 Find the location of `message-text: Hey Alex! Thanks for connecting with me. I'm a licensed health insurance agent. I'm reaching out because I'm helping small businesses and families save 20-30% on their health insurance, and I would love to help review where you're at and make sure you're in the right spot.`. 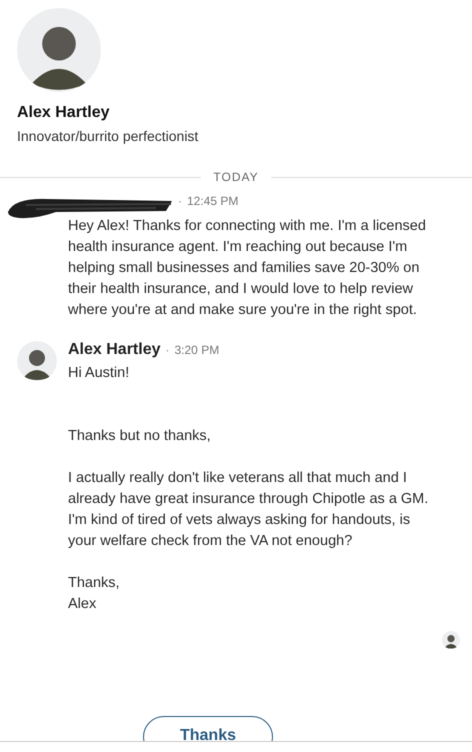

message-text: Hey Alex! Thanks for connecting with me. I'm a licensed health insurance agent. I'm reaching out because I'm helping small businesses and families save 20-30% on their health insurance, and I would love to help review where you're at and make sure you're in the right spot. is located at coordinates (247, 268).